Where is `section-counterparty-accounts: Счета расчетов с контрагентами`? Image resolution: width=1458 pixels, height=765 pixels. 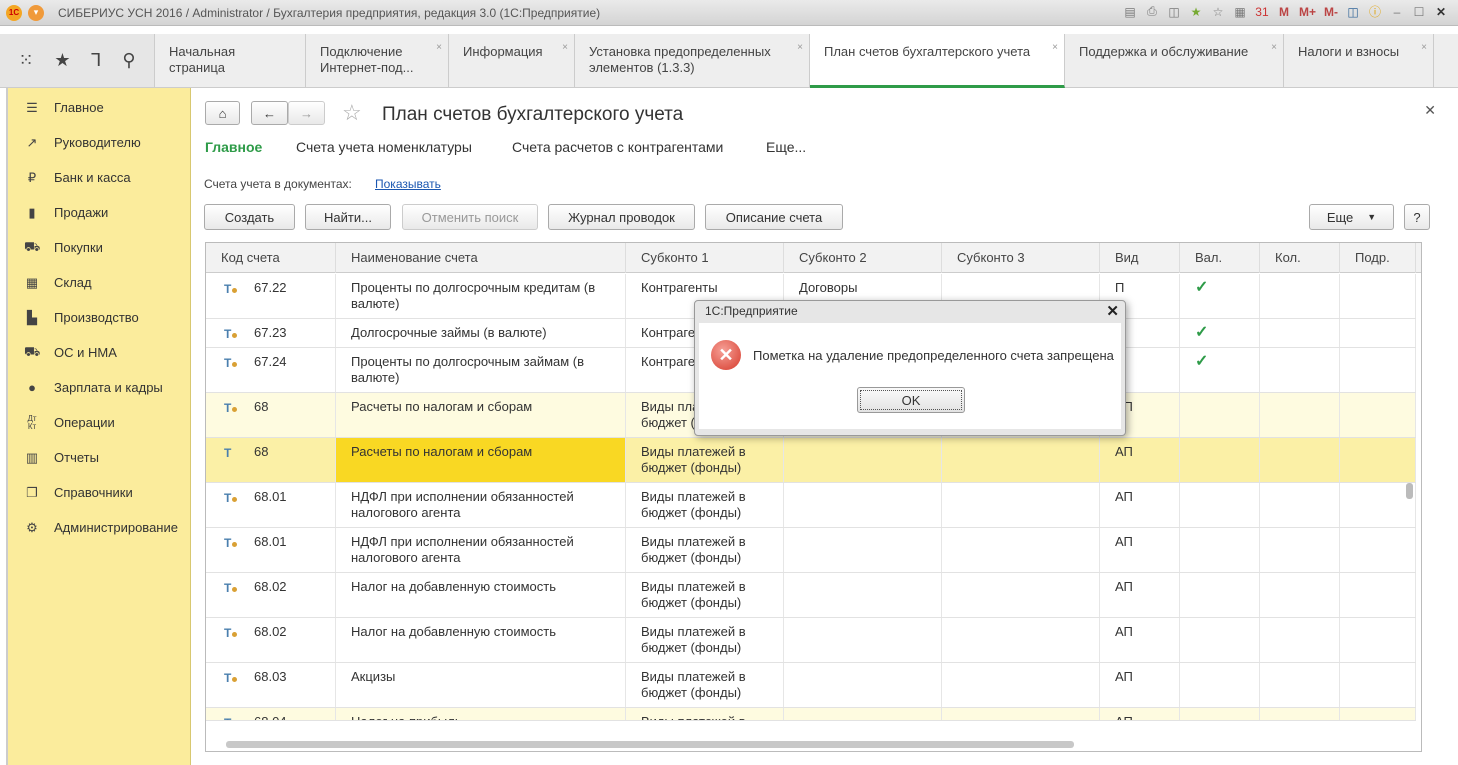
section-counterparty-accounts: Счета расчетов с контрагентами is located at coordinates (617, 147).